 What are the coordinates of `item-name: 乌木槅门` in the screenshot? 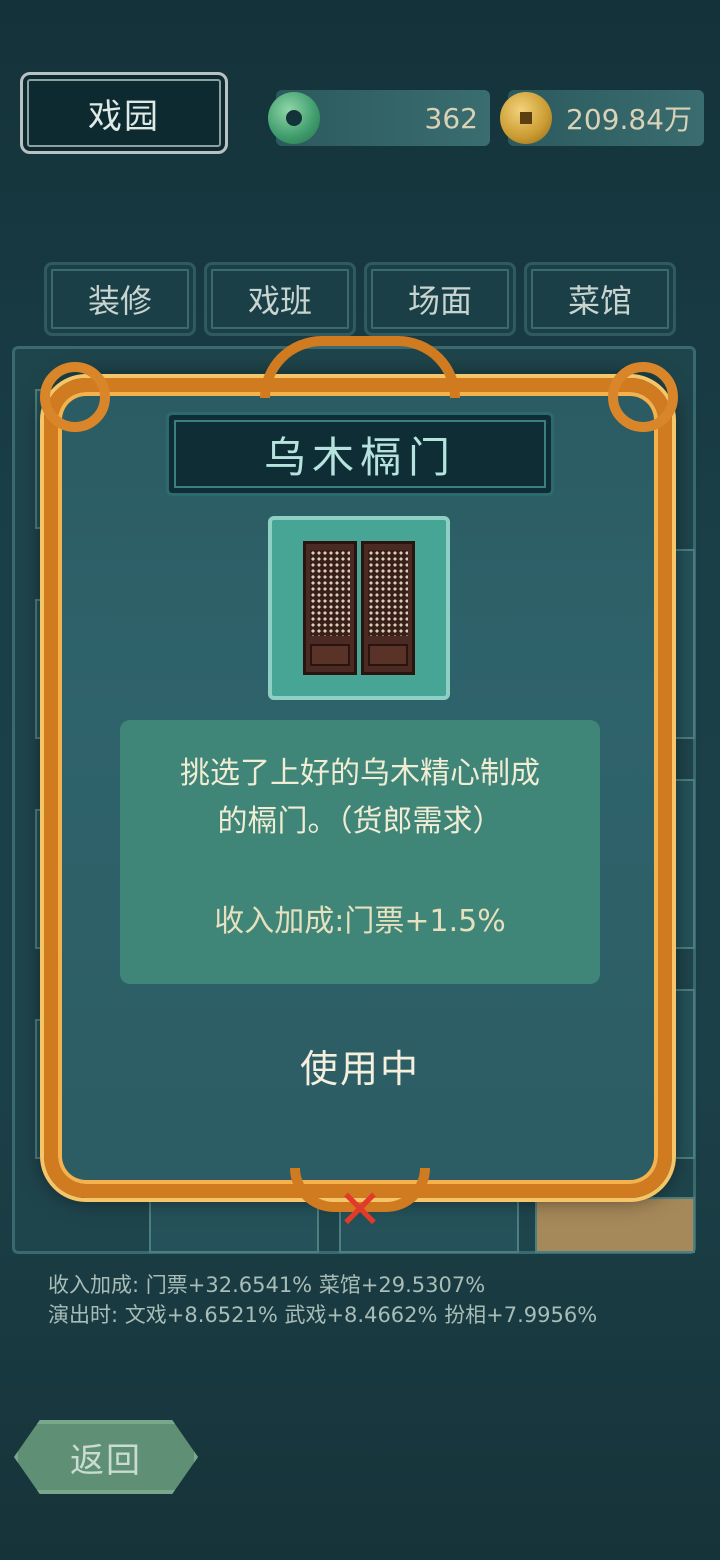 It's located at (360, 454).